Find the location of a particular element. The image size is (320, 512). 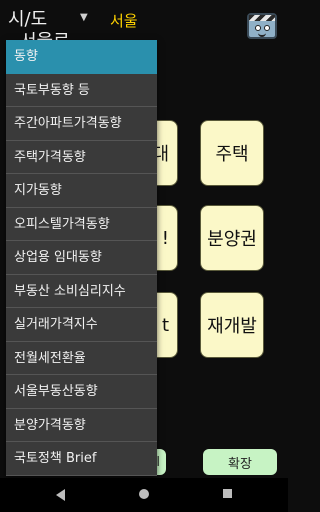

menu-item-housing-price: 주택가격동향 is located at coordinates (81, 157).